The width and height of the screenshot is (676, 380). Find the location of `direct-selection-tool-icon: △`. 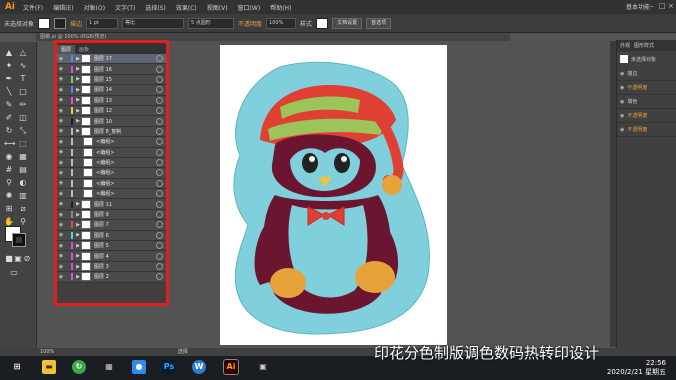

direct-selection-tool-icon: △ is located at coordinates (23, 53).